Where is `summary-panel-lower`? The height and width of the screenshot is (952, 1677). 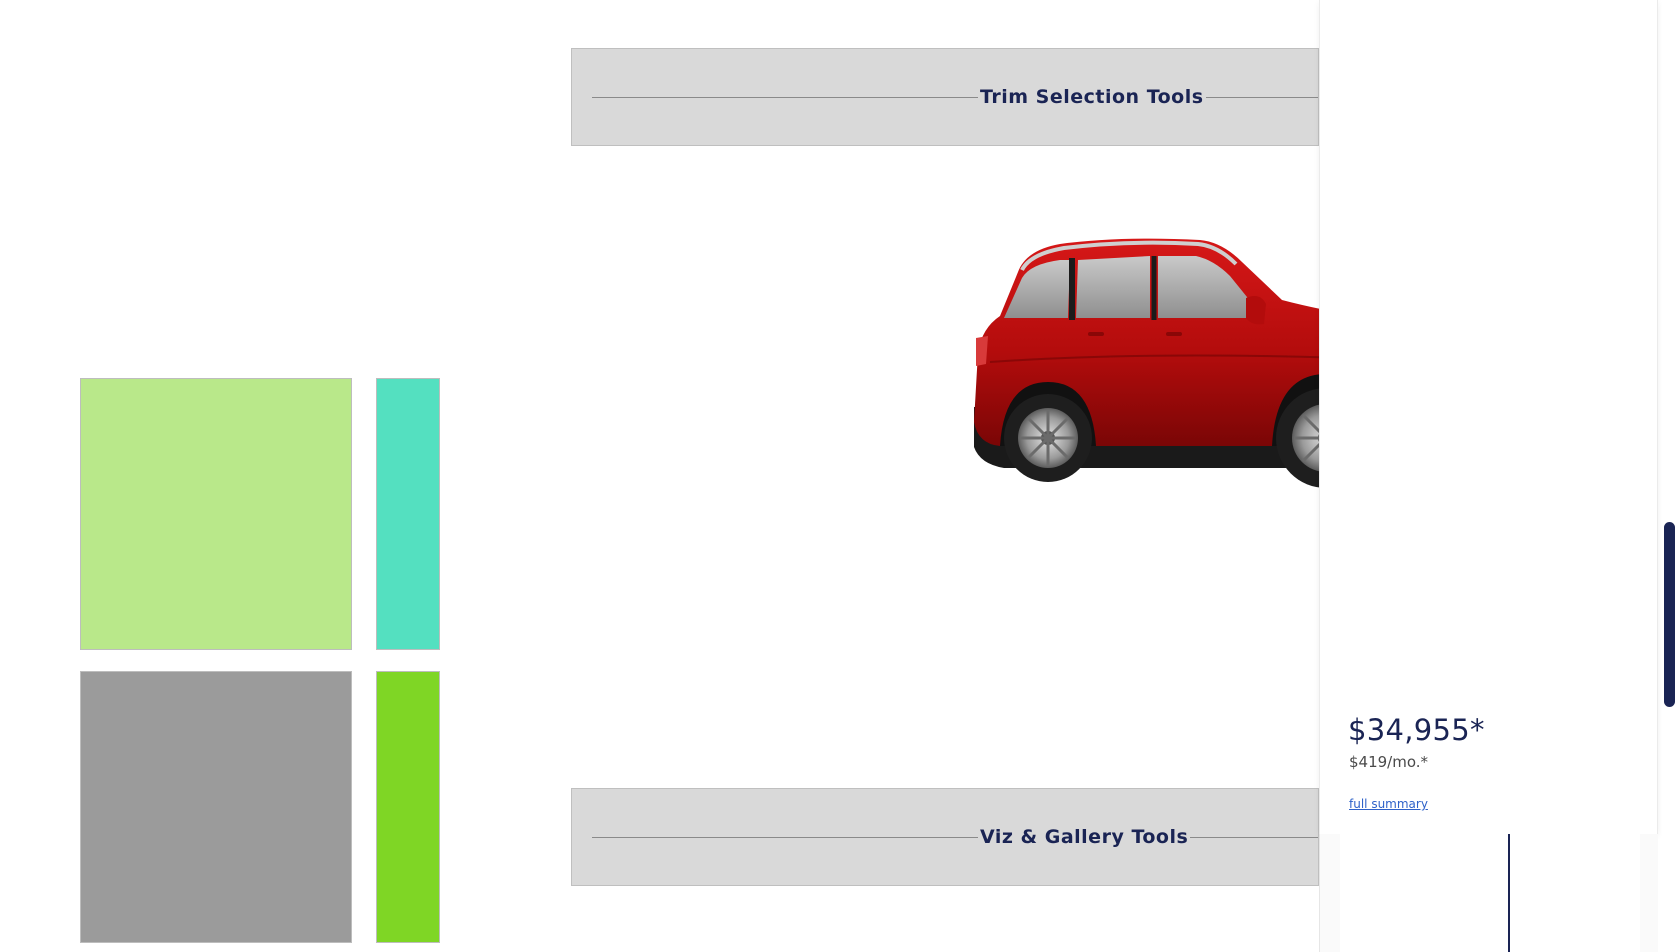 summary-panel-lower is located at coordinates (1488, 893).